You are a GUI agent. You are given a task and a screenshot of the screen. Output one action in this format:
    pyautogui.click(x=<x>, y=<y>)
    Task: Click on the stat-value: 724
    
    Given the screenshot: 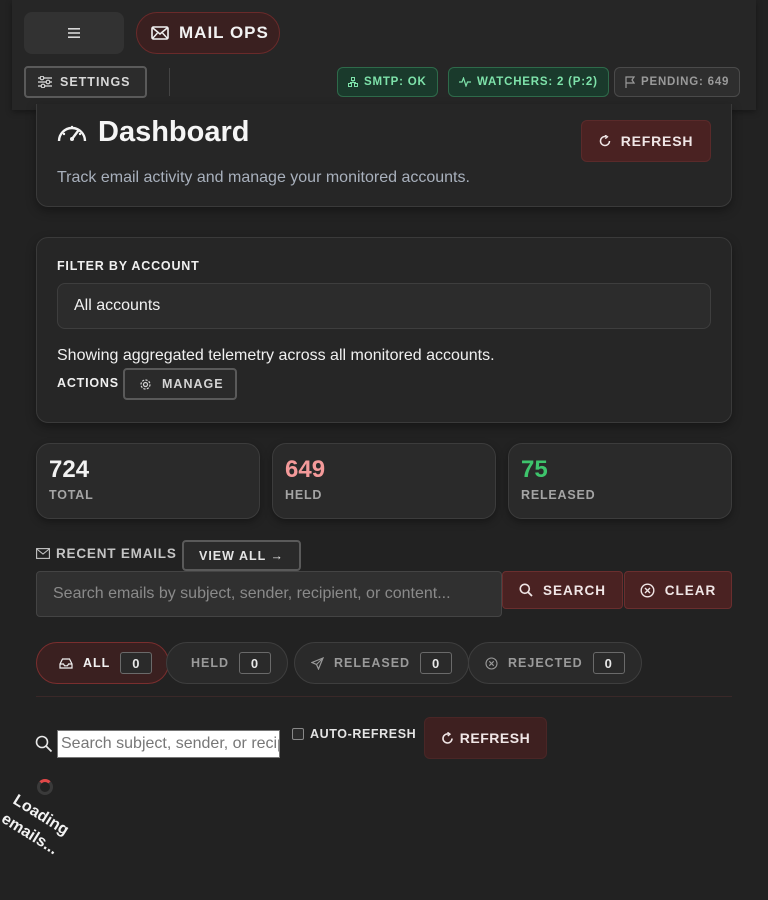 What is the action you would take?
    pyautogui.click(x=69, y=469)
    